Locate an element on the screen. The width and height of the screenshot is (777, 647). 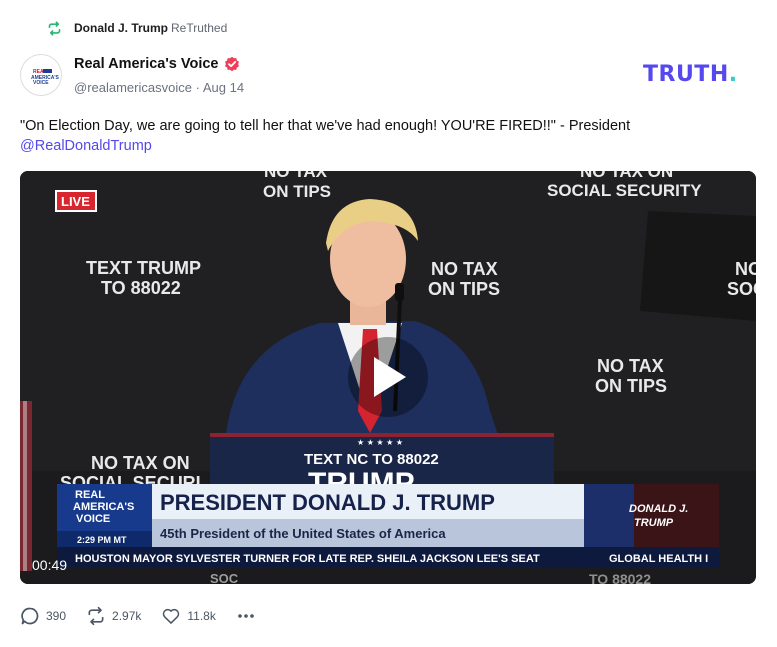
sign-center-1: NO TAX is located at coordinates (464, 269).